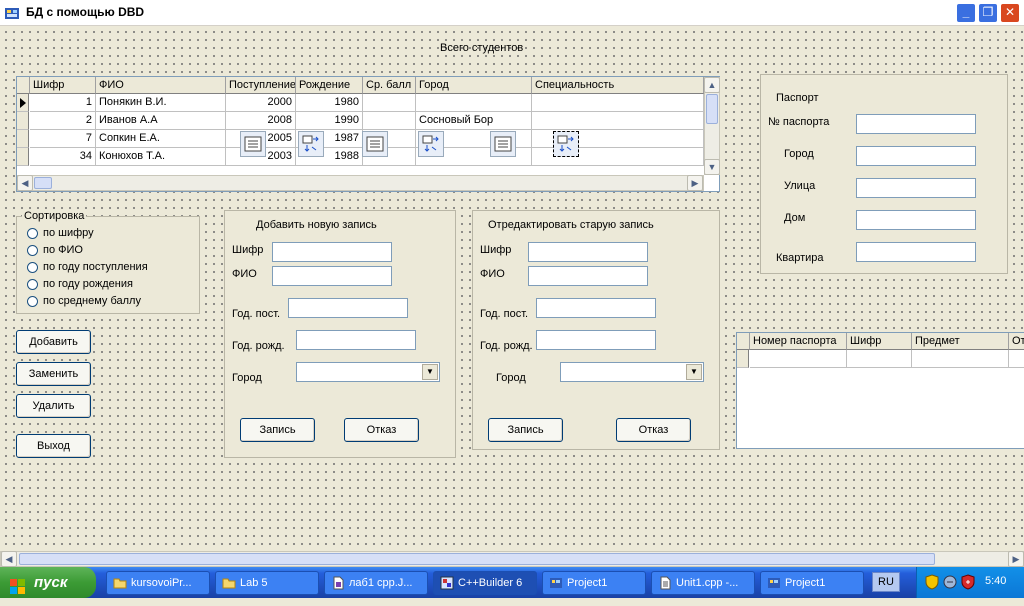  Describe the element at coordinates (566, 144) in the screenshot. I see `selected-table-component-icon` at that location.